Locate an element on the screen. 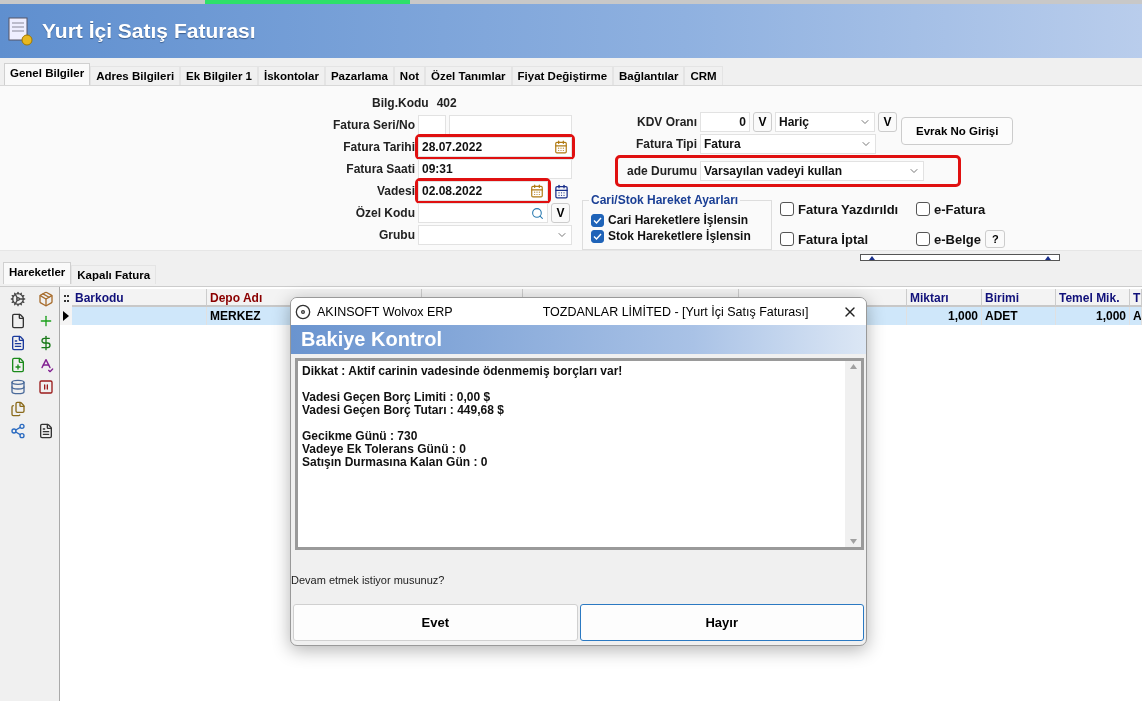 The width and height of the screenshot is (1142, 701). window-title: Yurt İçi Satış Faturası is located at coordinates (149, 31).